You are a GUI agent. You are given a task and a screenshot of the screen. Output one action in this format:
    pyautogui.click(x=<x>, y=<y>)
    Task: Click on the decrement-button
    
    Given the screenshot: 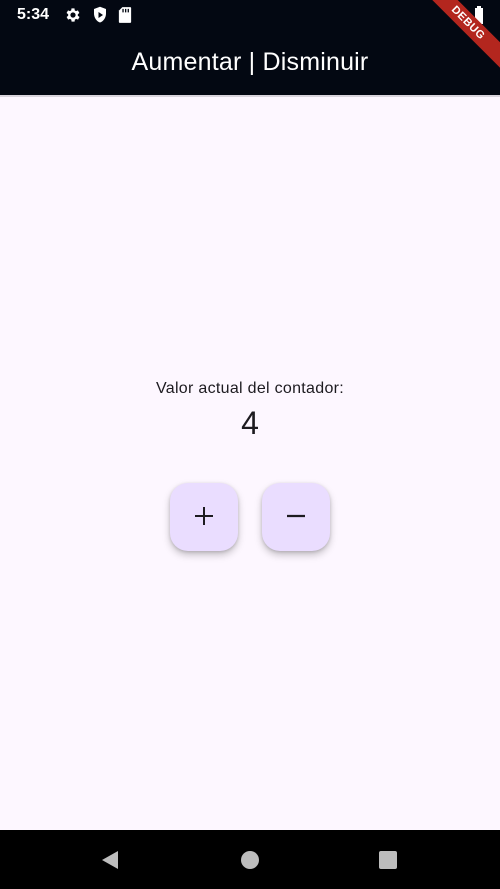 What is the action you would take?
    pyautogui.click(x=296, y=517)
    